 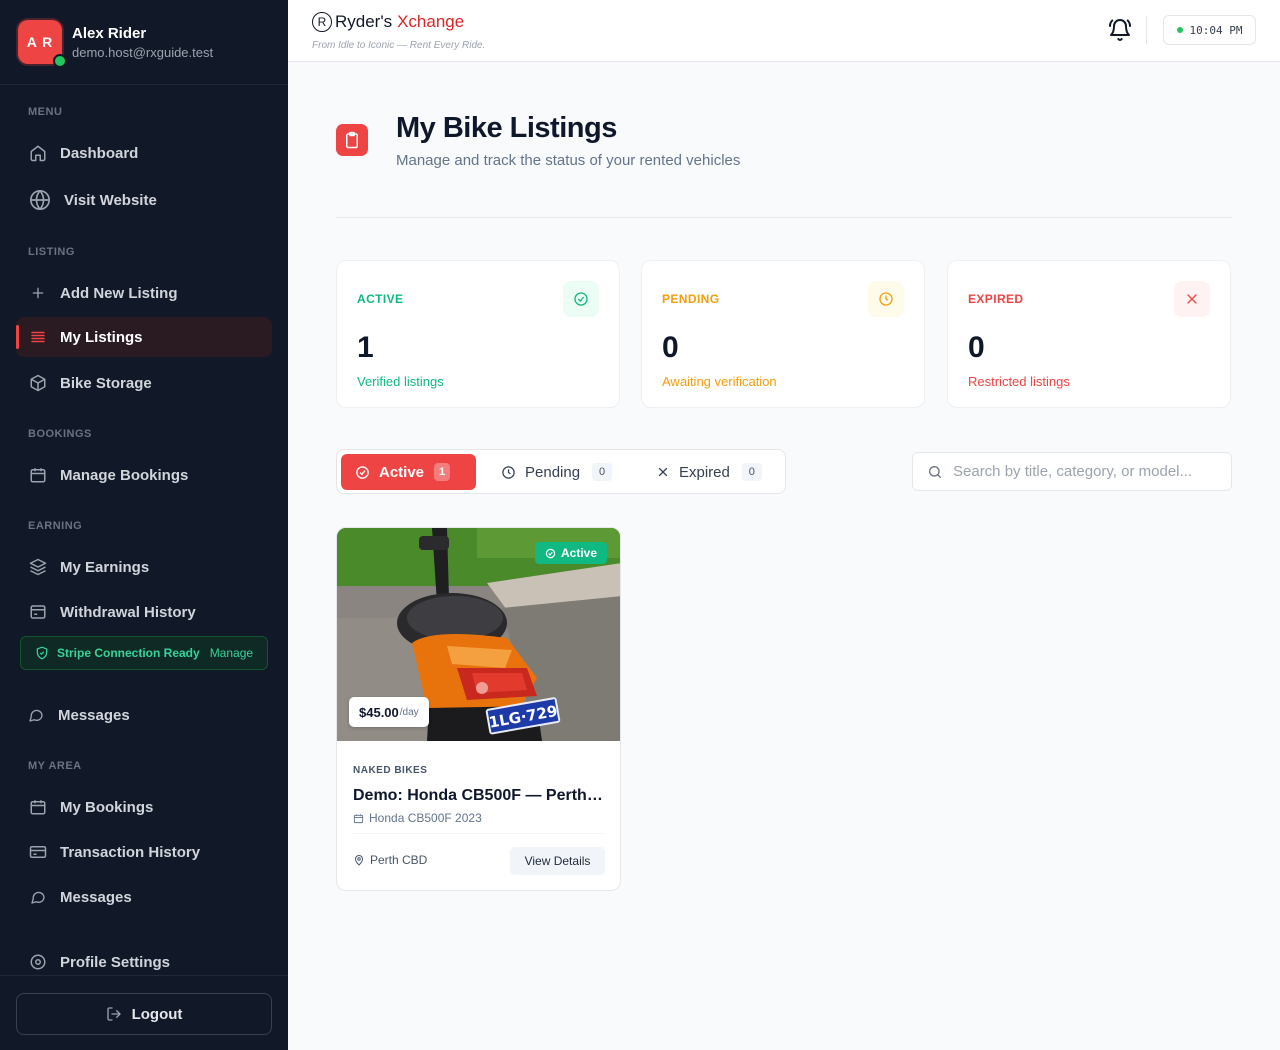 I want to click on listing-location-text: Perth CBD, so click(x=399, y=860).